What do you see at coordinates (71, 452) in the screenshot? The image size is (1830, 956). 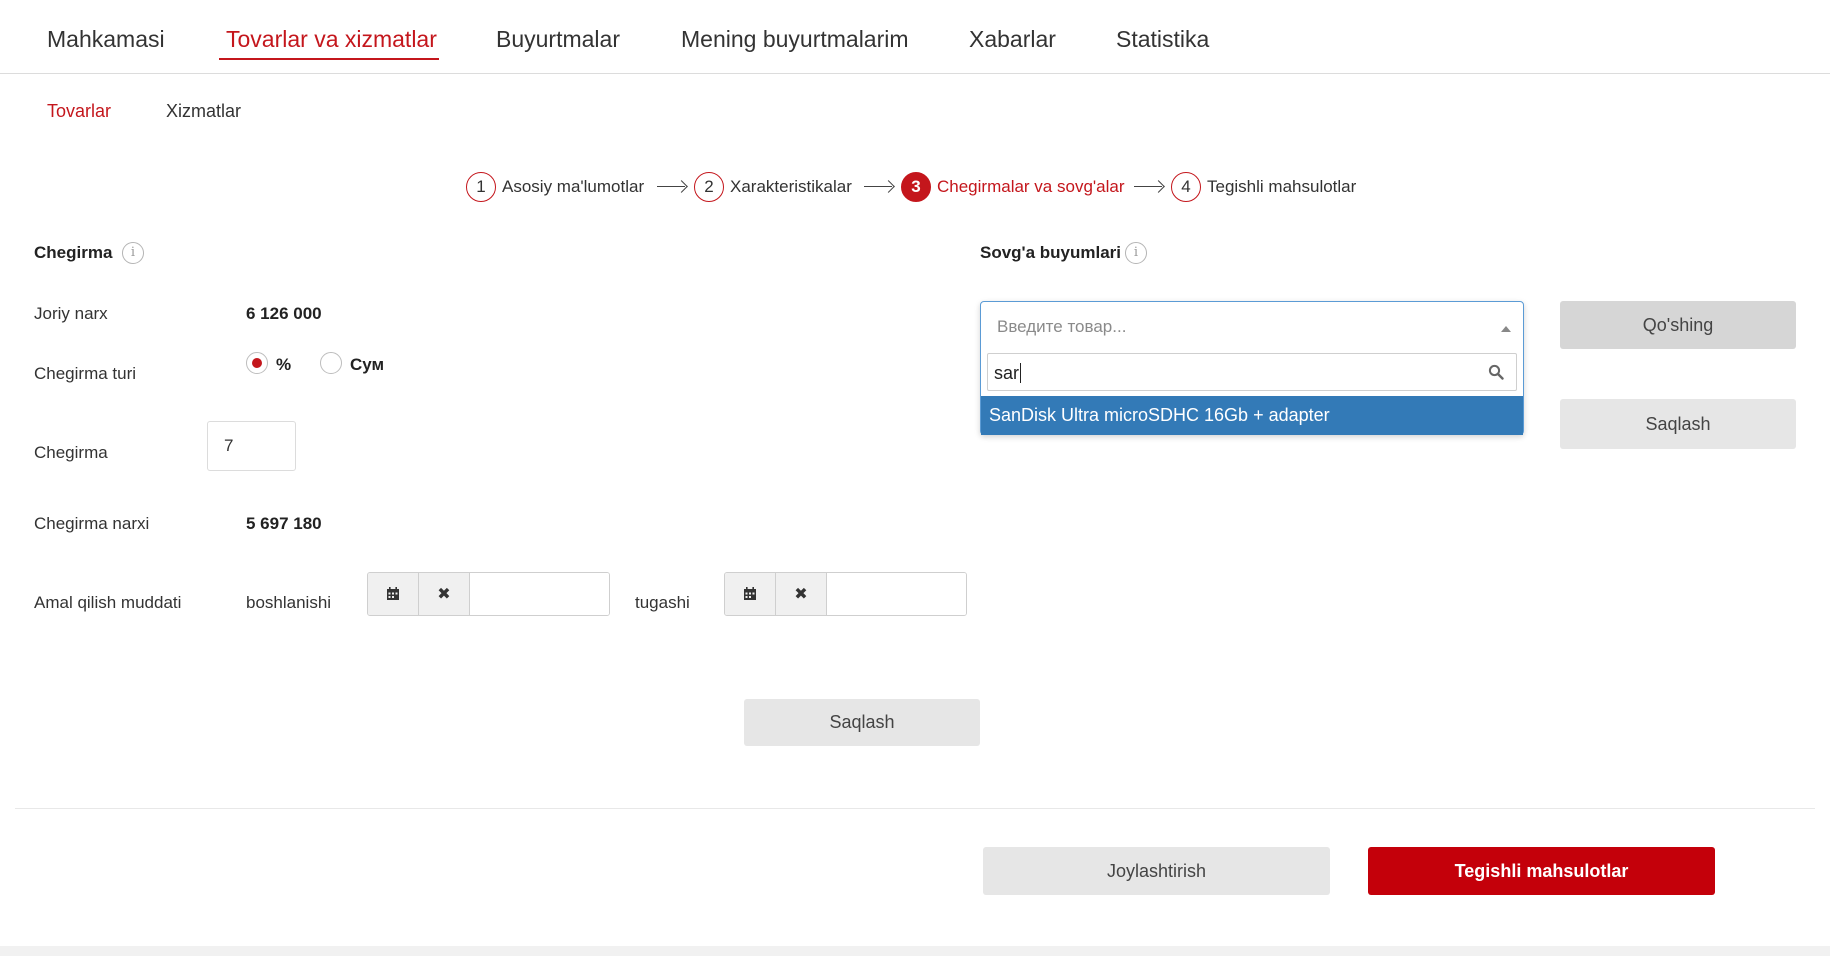 I see `discount-amount-label: Chegirma` at bounding box center [71, 452].